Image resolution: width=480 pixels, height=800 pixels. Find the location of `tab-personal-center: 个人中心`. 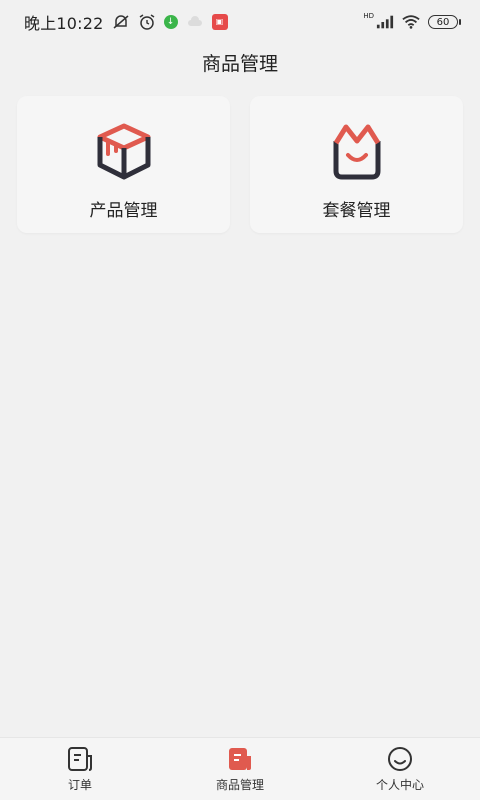

tab-personal-center: 个人中心 is located at coordinates (400, 769).